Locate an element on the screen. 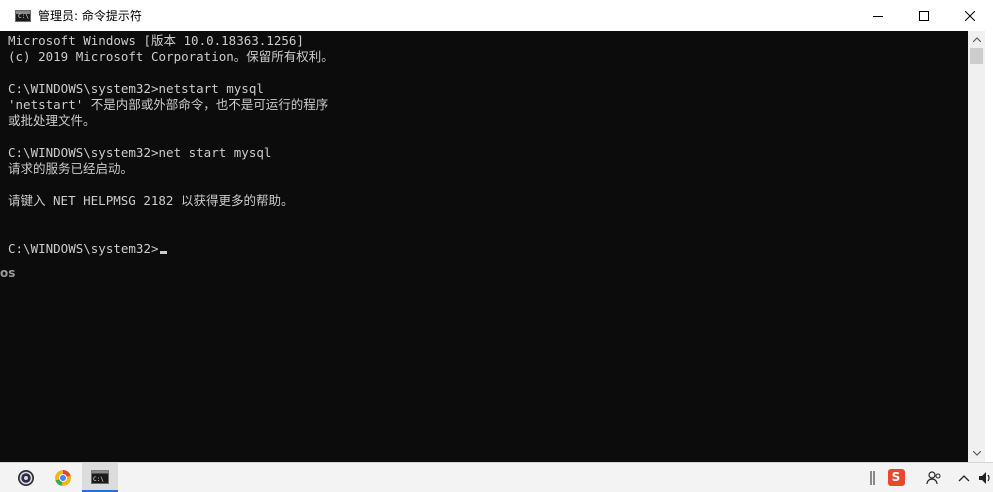 This screenshot has height=492, width=993. console-line: C:\WINDOWS\system32>net start mysql is located at coordinates (140, 152).